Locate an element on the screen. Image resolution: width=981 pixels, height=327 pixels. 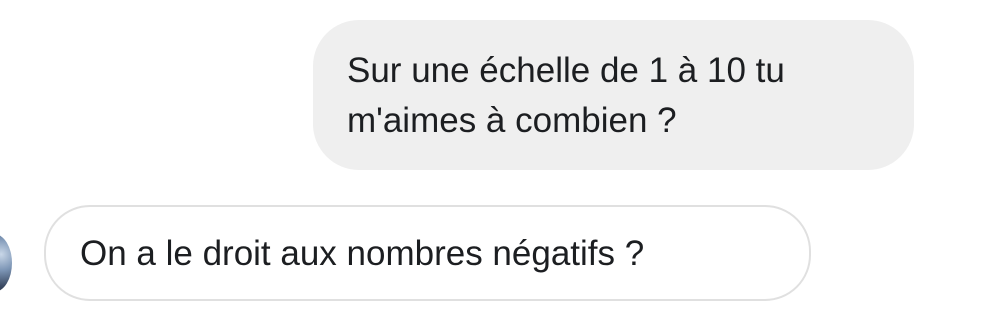
sent-message-line: Sur une échelle de 1 à 10 tu is located at coordinates (566, 70).